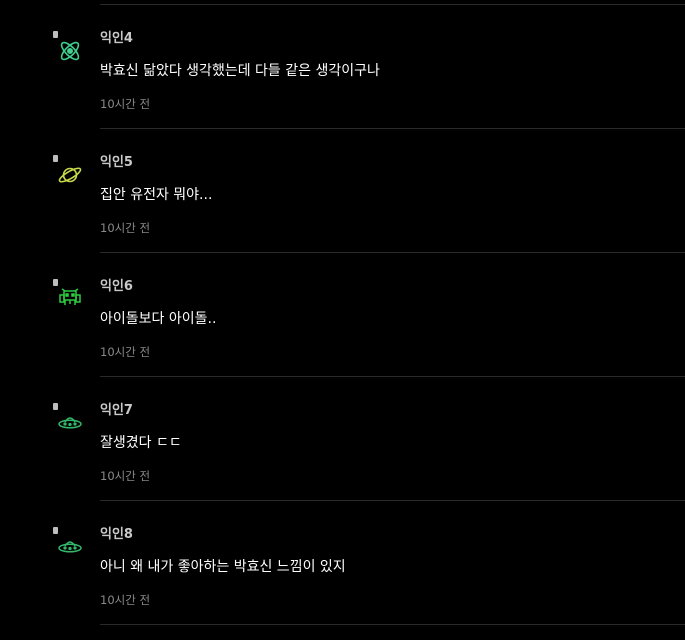 Image resolution: width=685 pixels, height=640 pixels. I want to click on comment-author: 익인7, so click(116, 411).